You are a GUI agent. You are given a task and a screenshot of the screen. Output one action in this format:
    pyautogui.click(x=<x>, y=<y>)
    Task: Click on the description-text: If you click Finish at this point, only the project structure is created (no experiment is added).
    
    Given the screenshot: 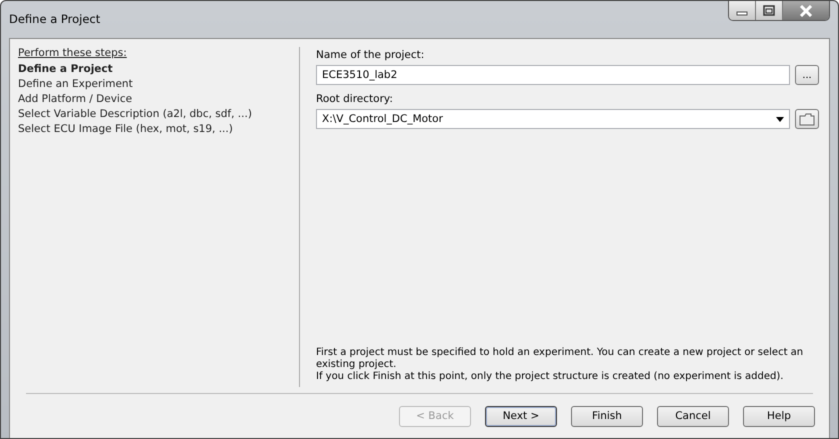 What is the action you would take?
    pyautogui.click(x=550, y=377)
    